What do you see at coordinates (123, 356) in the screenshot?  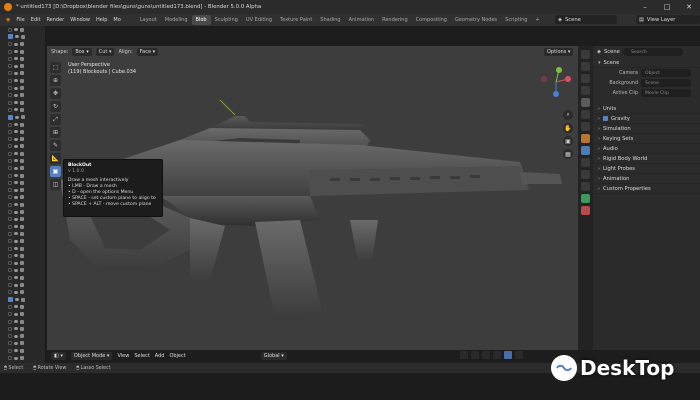 I see `menu-view: View` at bounding box center [123, 356].